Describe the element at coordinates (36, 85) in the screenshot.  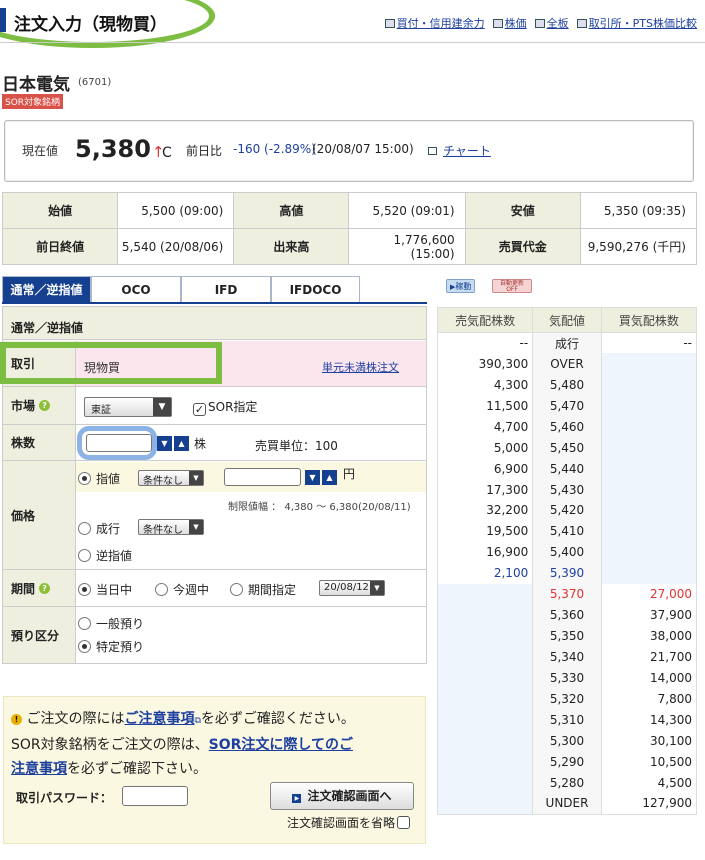
I see `stock-name: 日本電気` at that location.